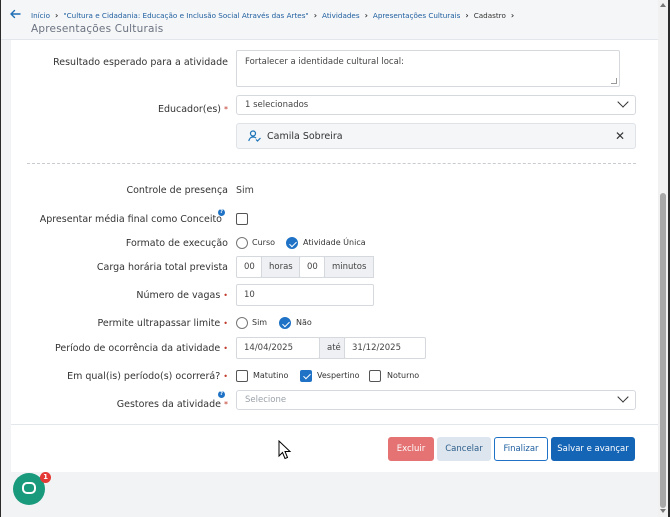  I want to click on cancel-button: Cancelar, so click(464, 449).